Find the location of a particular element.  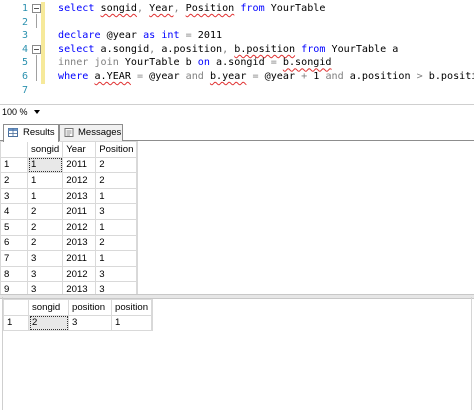

keyword: select is located at coordinates (76, 49).